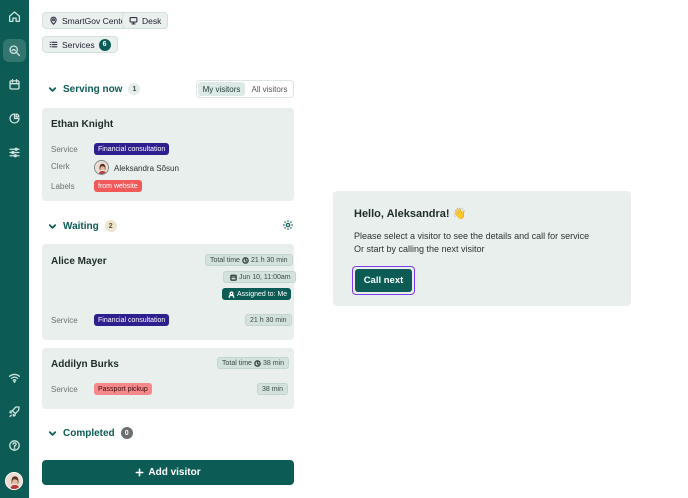 Image resolution: width=688 pixels, height=498 pixels. What do you see at coordinates (253, 363) in the screenshot?
I see `total-time-tag: Total time 38 min` at bounding box center [253, 363].